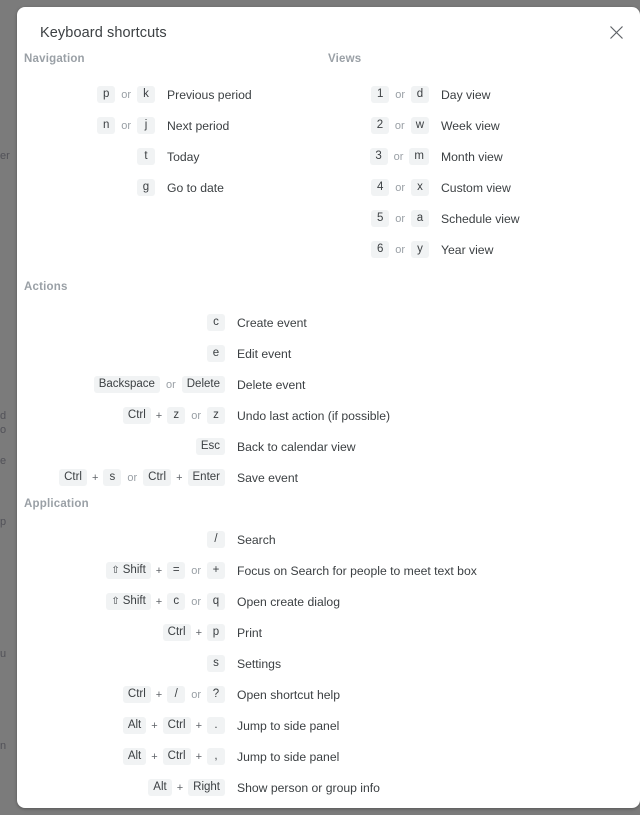  Describe the element at coordinates (206, 787) in the screenshot. I see `key-chip: Right` at that location.